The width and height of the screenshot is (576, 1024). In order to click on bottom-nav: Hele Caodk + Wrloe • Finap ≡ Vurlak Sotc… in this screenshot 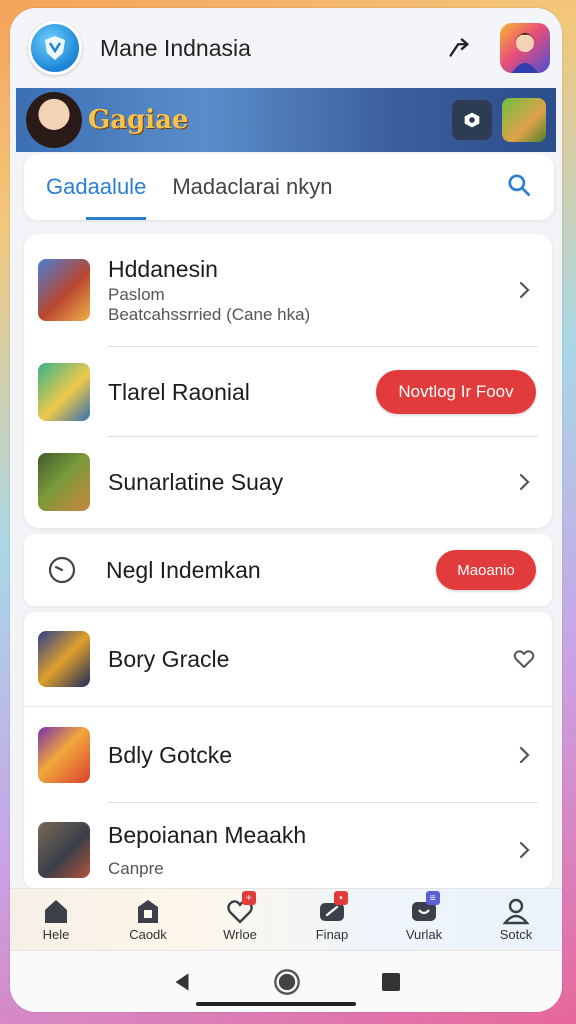, I will do `click(286, 919)`.